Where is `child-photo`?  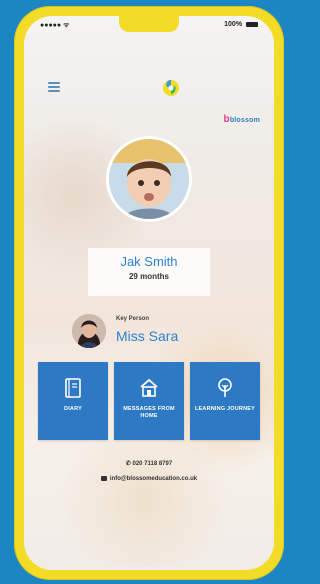 child-photo is located at coordinates (149, 179).